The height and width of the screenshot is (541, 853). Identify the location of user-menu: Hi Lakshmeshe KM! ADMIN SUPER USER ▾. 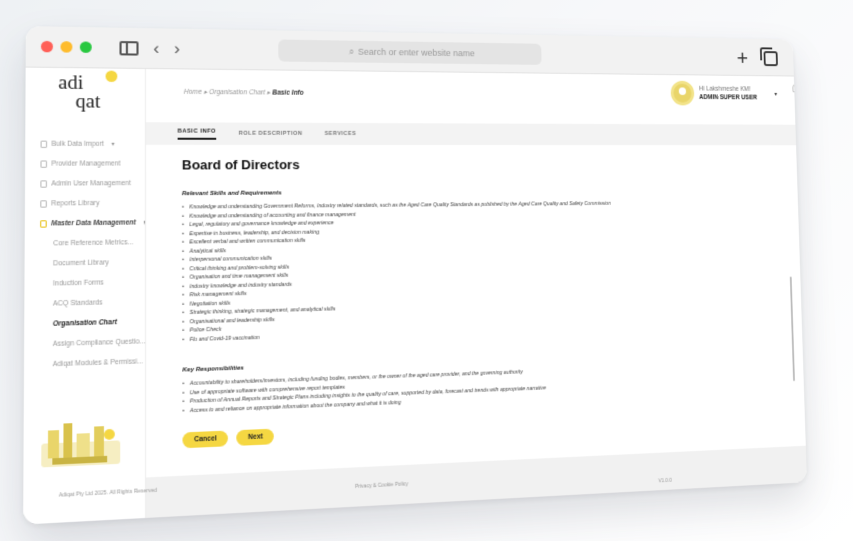
(723, 93).